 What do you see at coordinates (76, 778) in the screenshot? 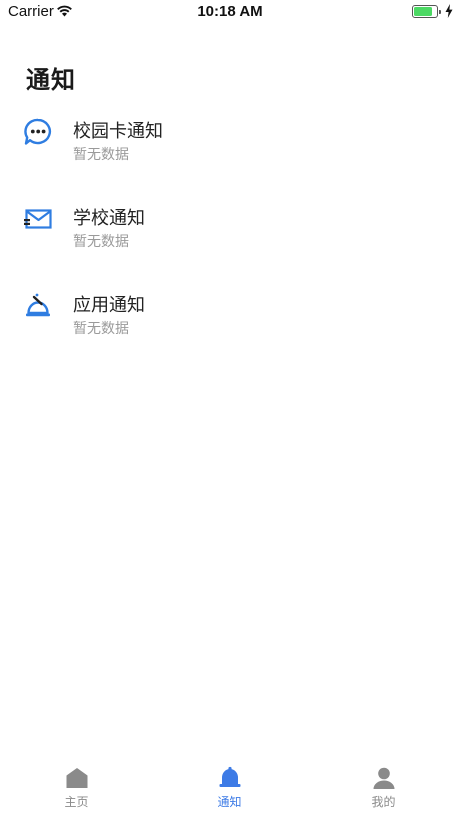
I see `home-icon` at bounding box center [76, 778].